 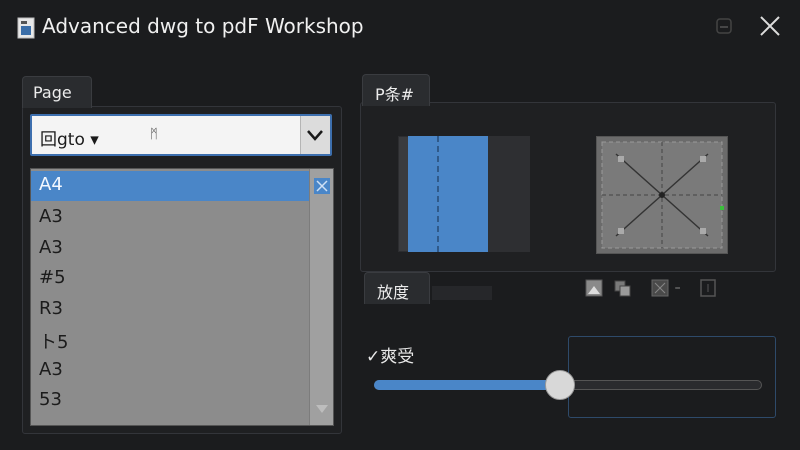 What do you see at coordinates (770, 26) in the screenshot?
I see `close-icon` at bounding box center [770, 26].